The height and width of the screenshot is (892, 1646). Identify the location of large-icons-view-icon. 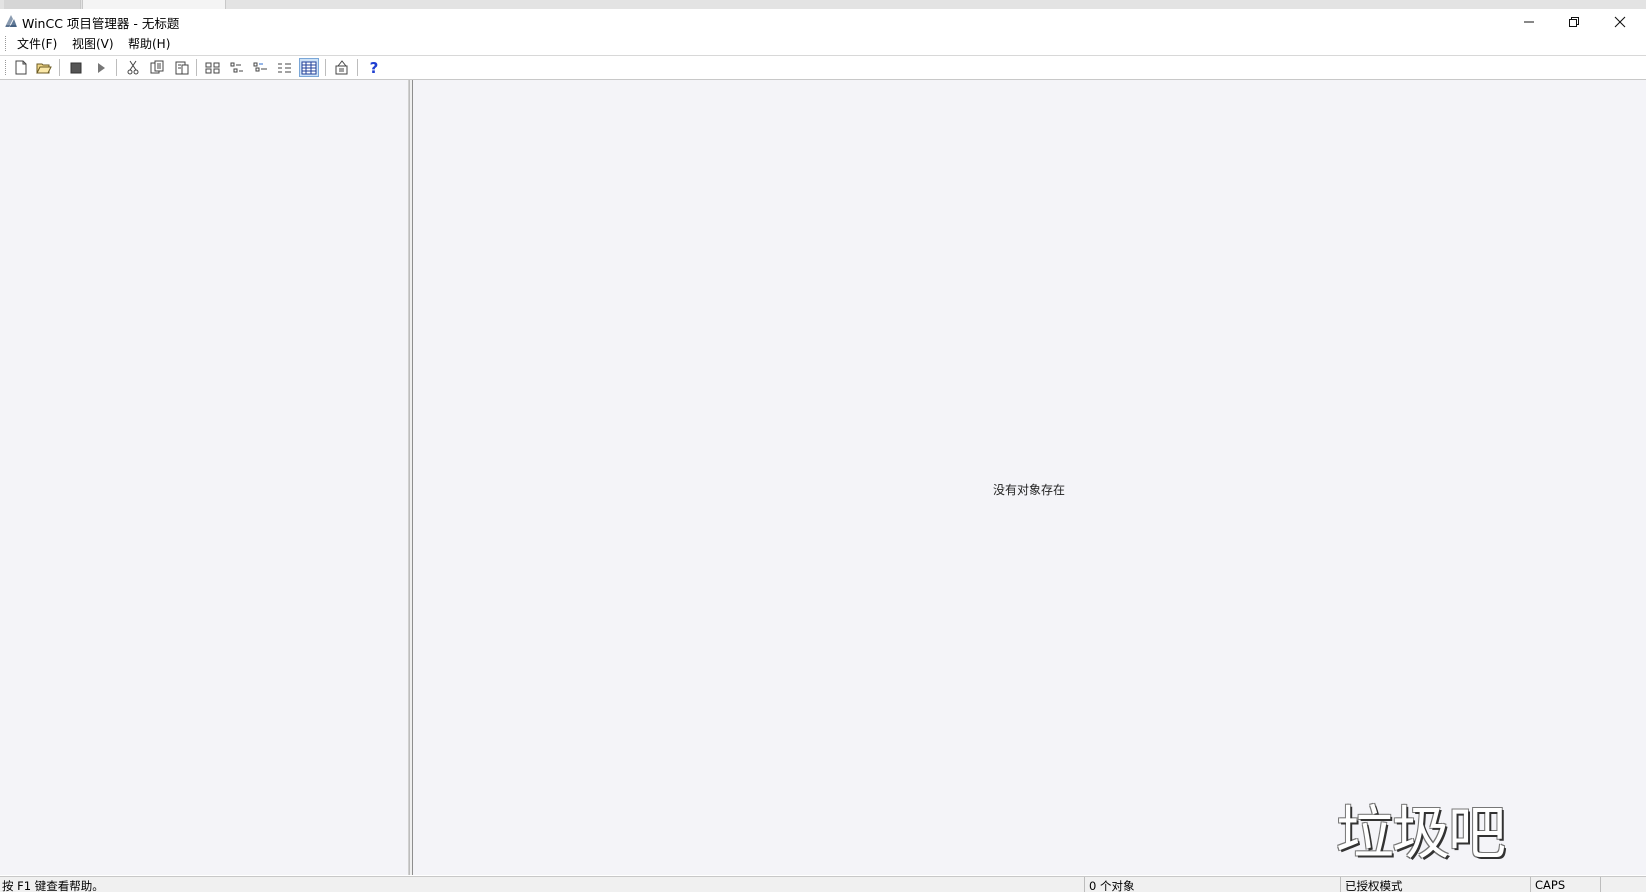
(213, 67).